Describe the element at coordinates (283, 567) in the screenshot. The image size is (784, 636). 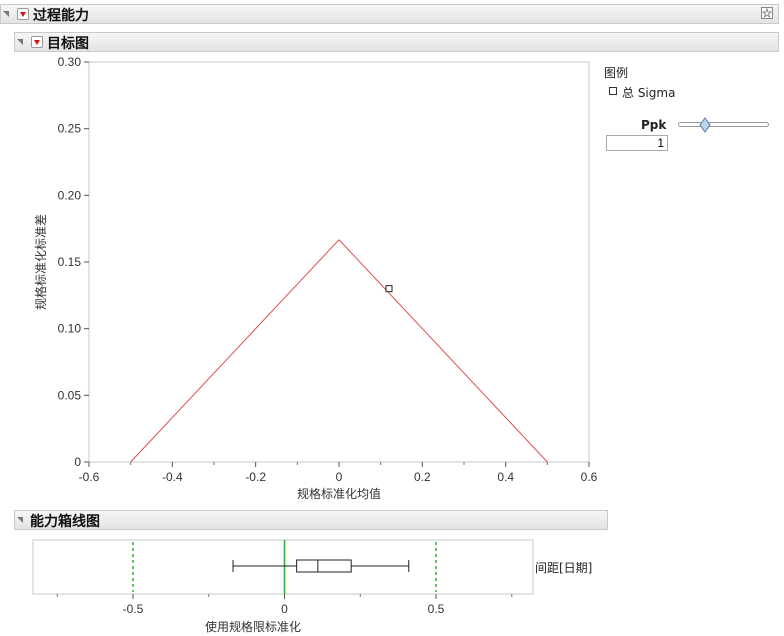
I see `boxplot-frame` at that location.